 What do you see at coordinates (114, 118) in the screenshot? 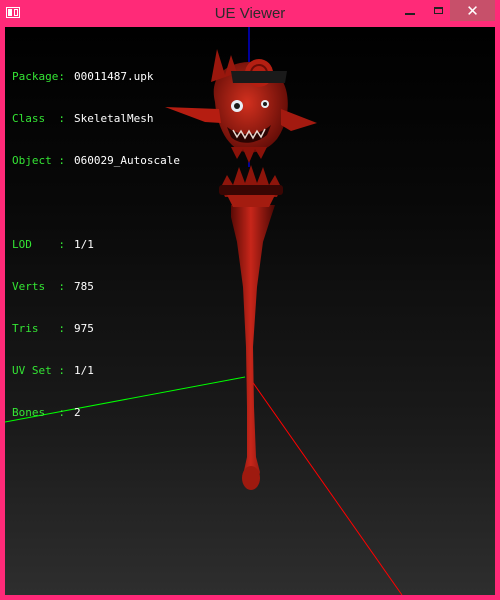
I see `class-value: SkeletalMesh` at bounding box center [114, 118].